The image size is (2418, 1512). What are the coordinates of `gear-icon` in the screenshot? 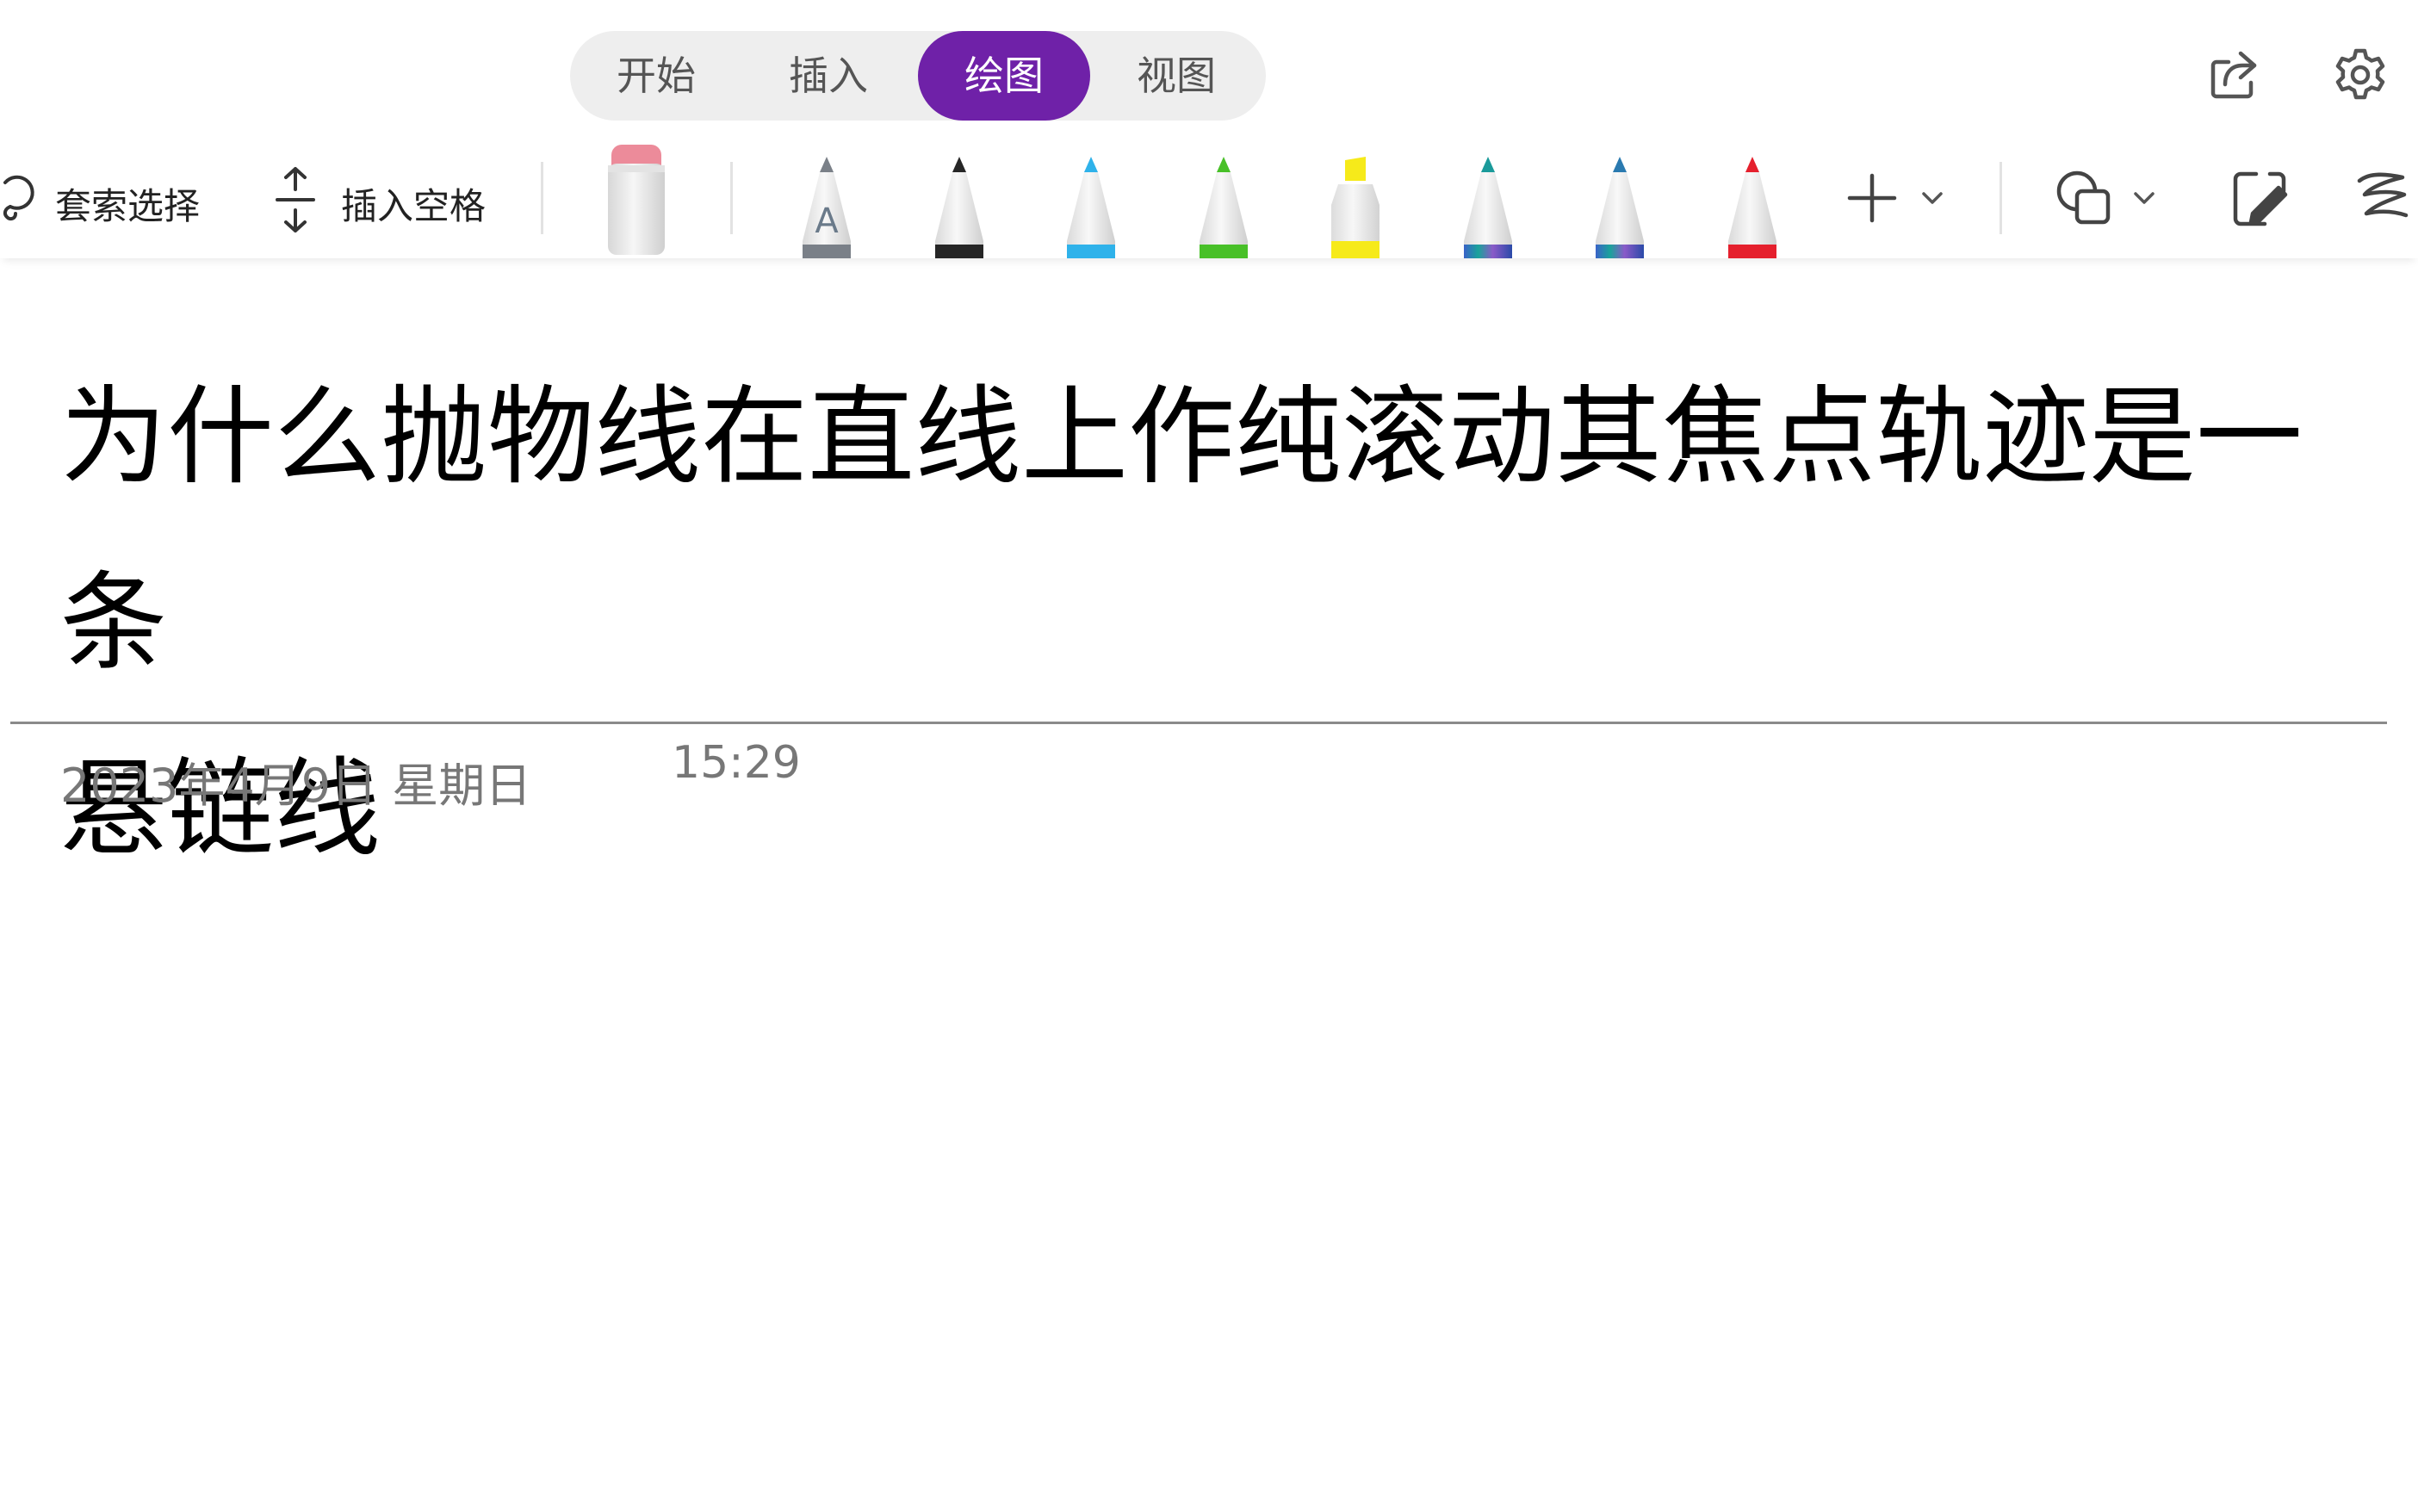 It's located at (2361, 74).